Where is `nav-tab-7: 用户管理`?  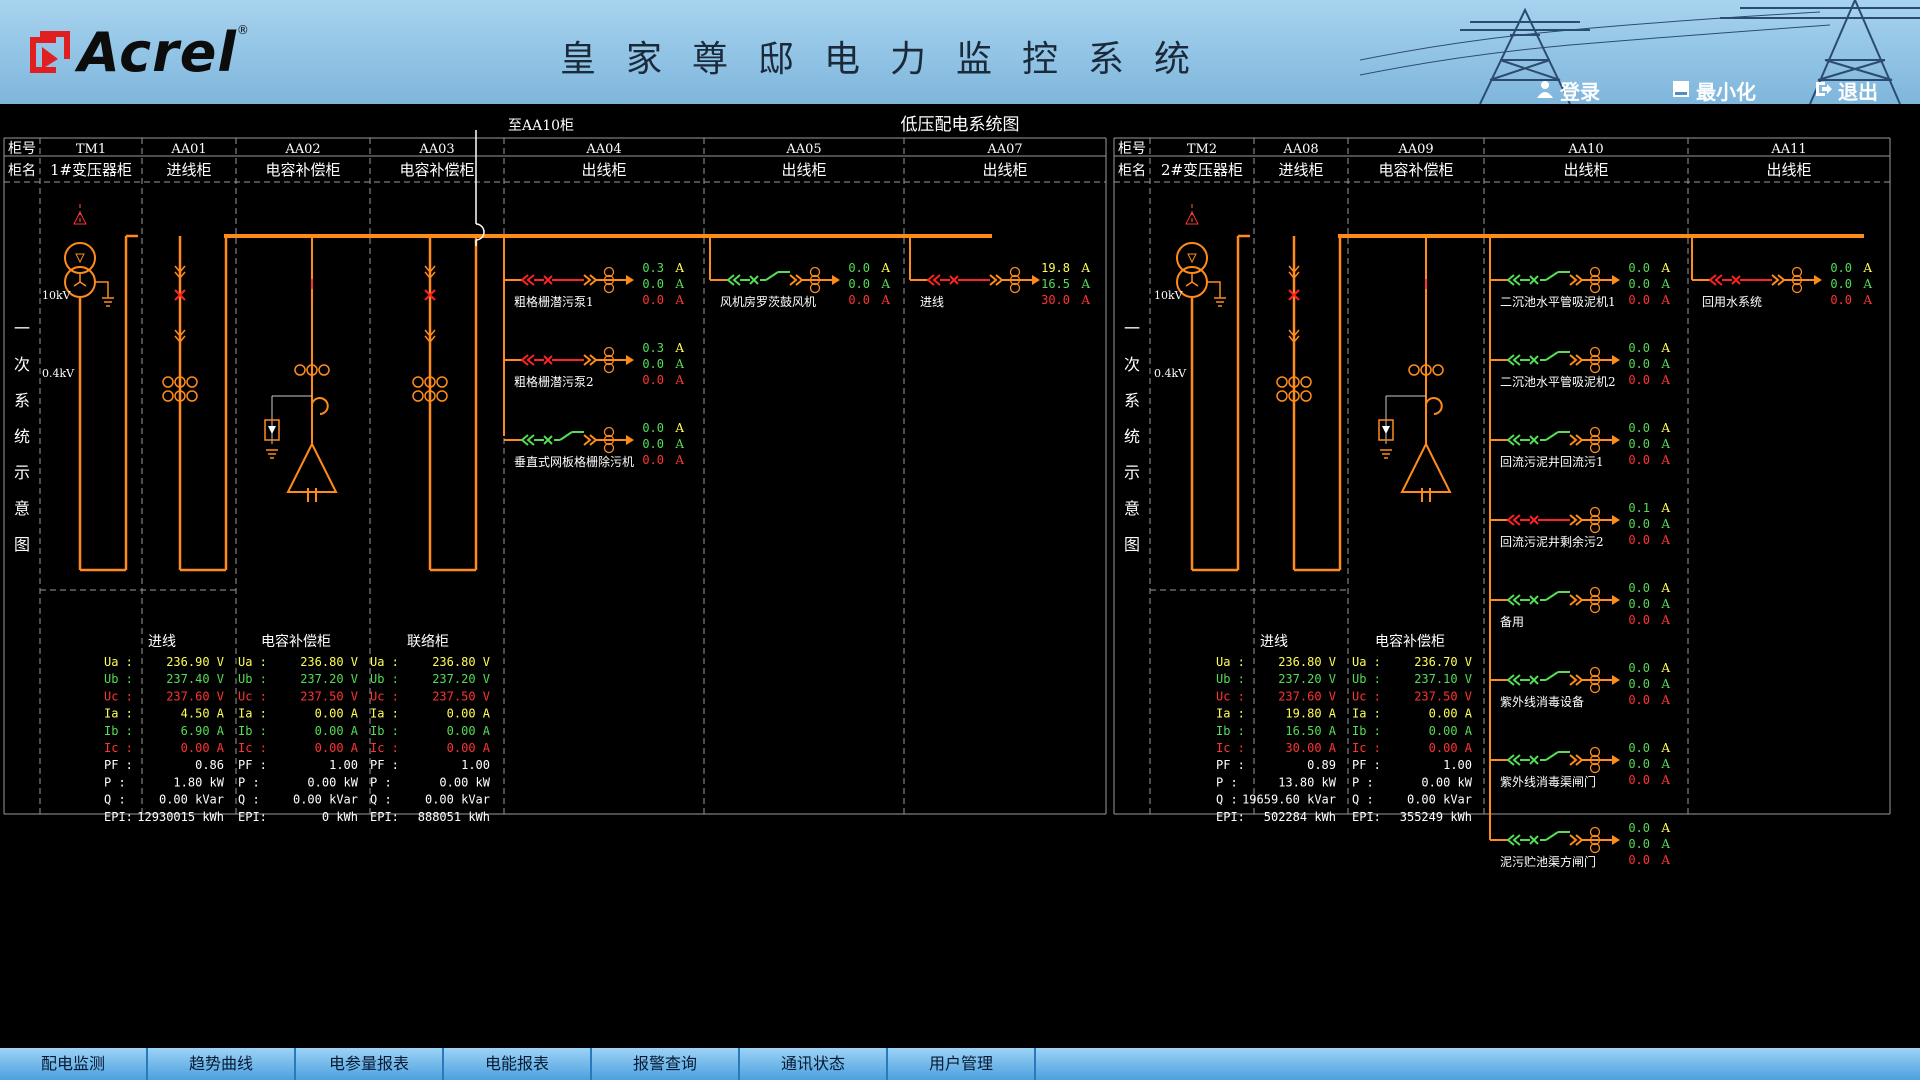
nav-tab-7: 用户管理 is located at coordinates (962, 1064).